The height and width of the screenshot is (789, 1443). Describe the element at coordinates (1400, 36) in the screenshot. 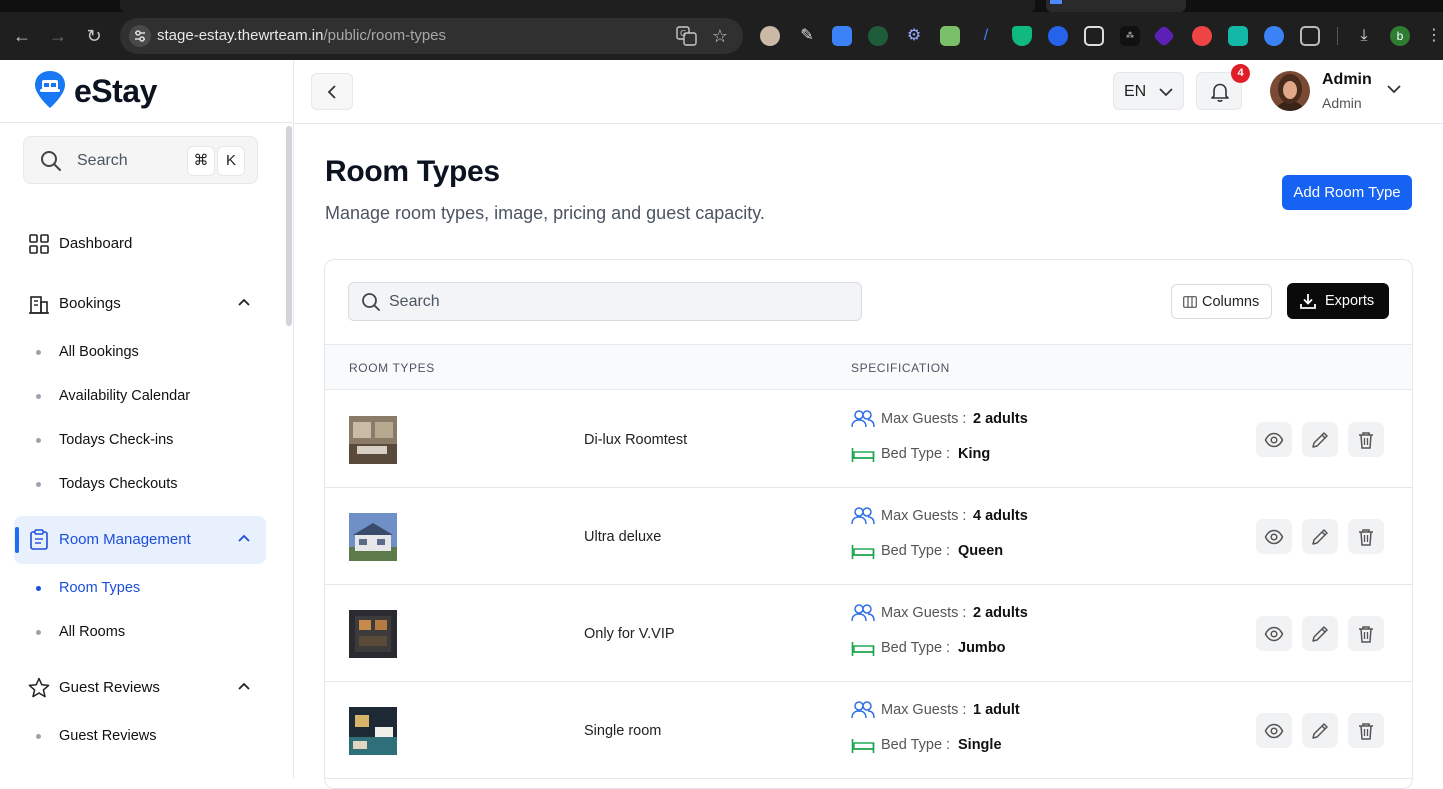

I see `browser-profile-avatar: b` at that location.